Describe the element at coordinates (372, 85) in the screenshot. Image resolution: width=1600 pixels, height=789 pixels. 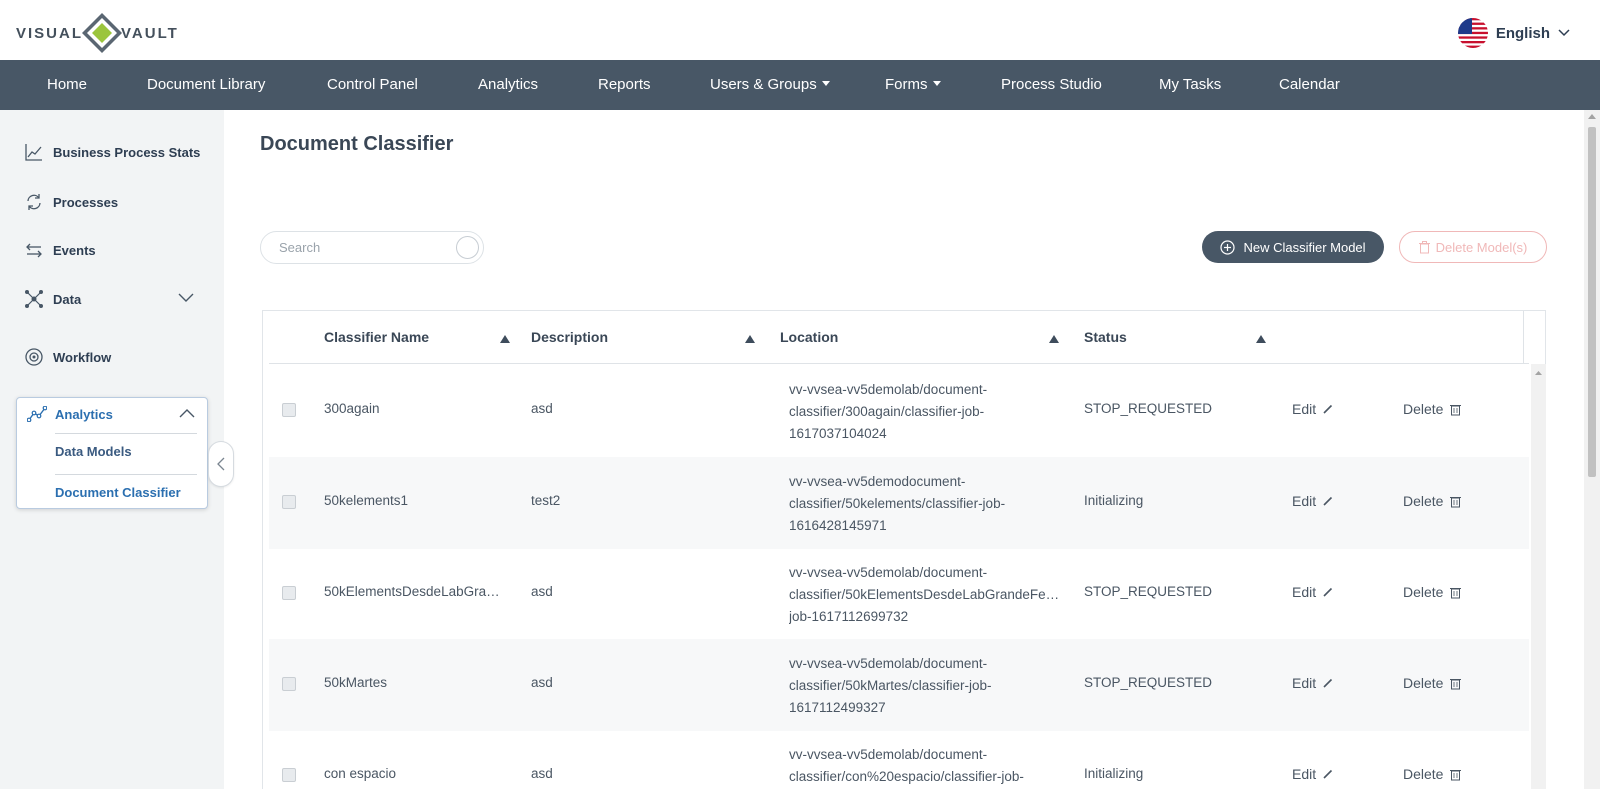
I see `nav-control-panel: Control Panel` at that location.